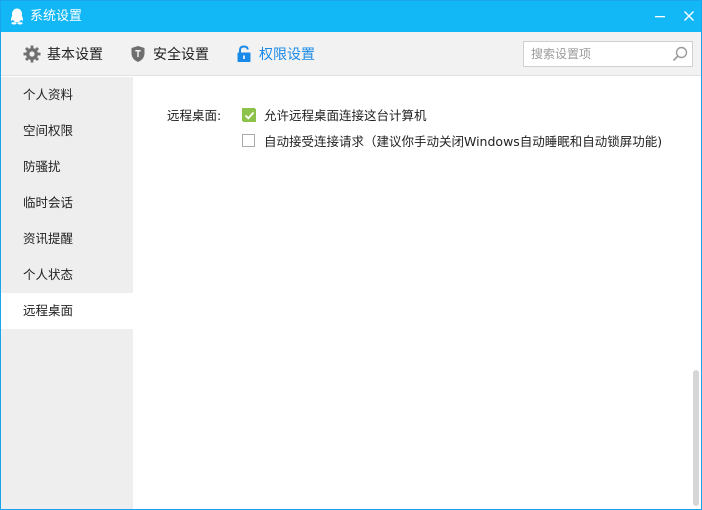  What do you see at coordinates (56, 16) in the screenshot?
I see `window-title: 系统设置` at bounding box center [56, 16].